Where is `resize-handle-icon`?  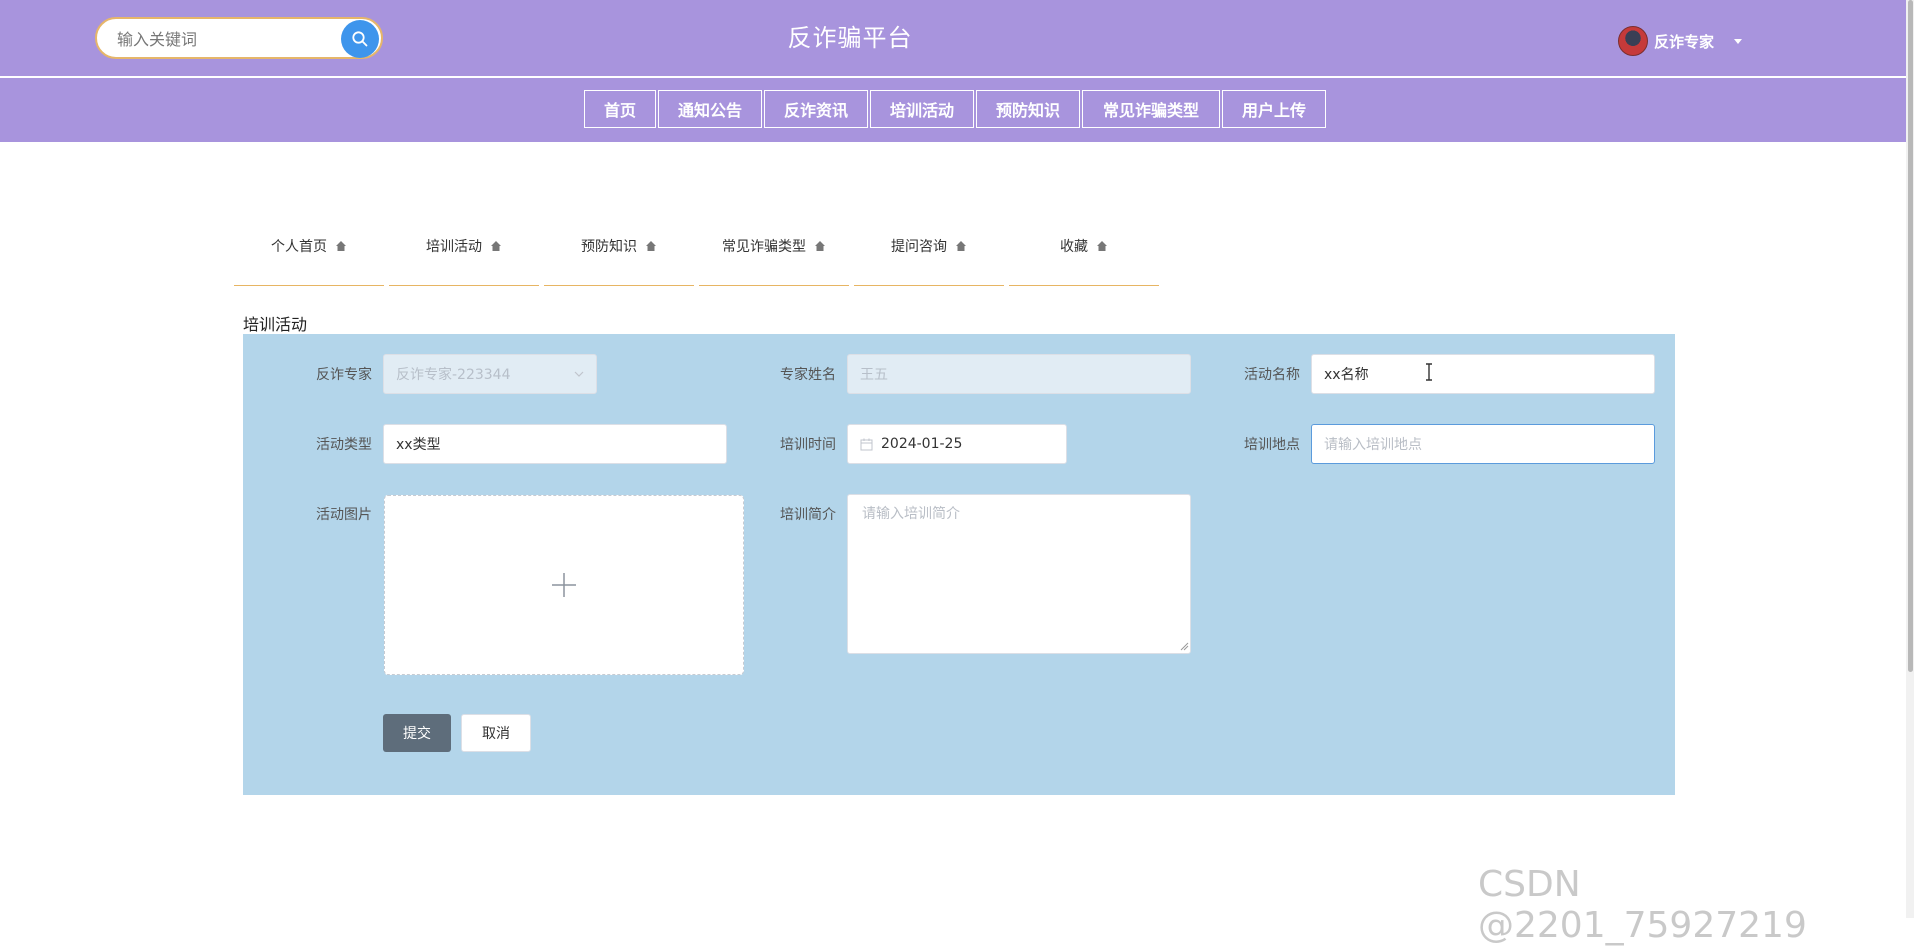 resize-handle-icon is located at coordinates (1184, 646).